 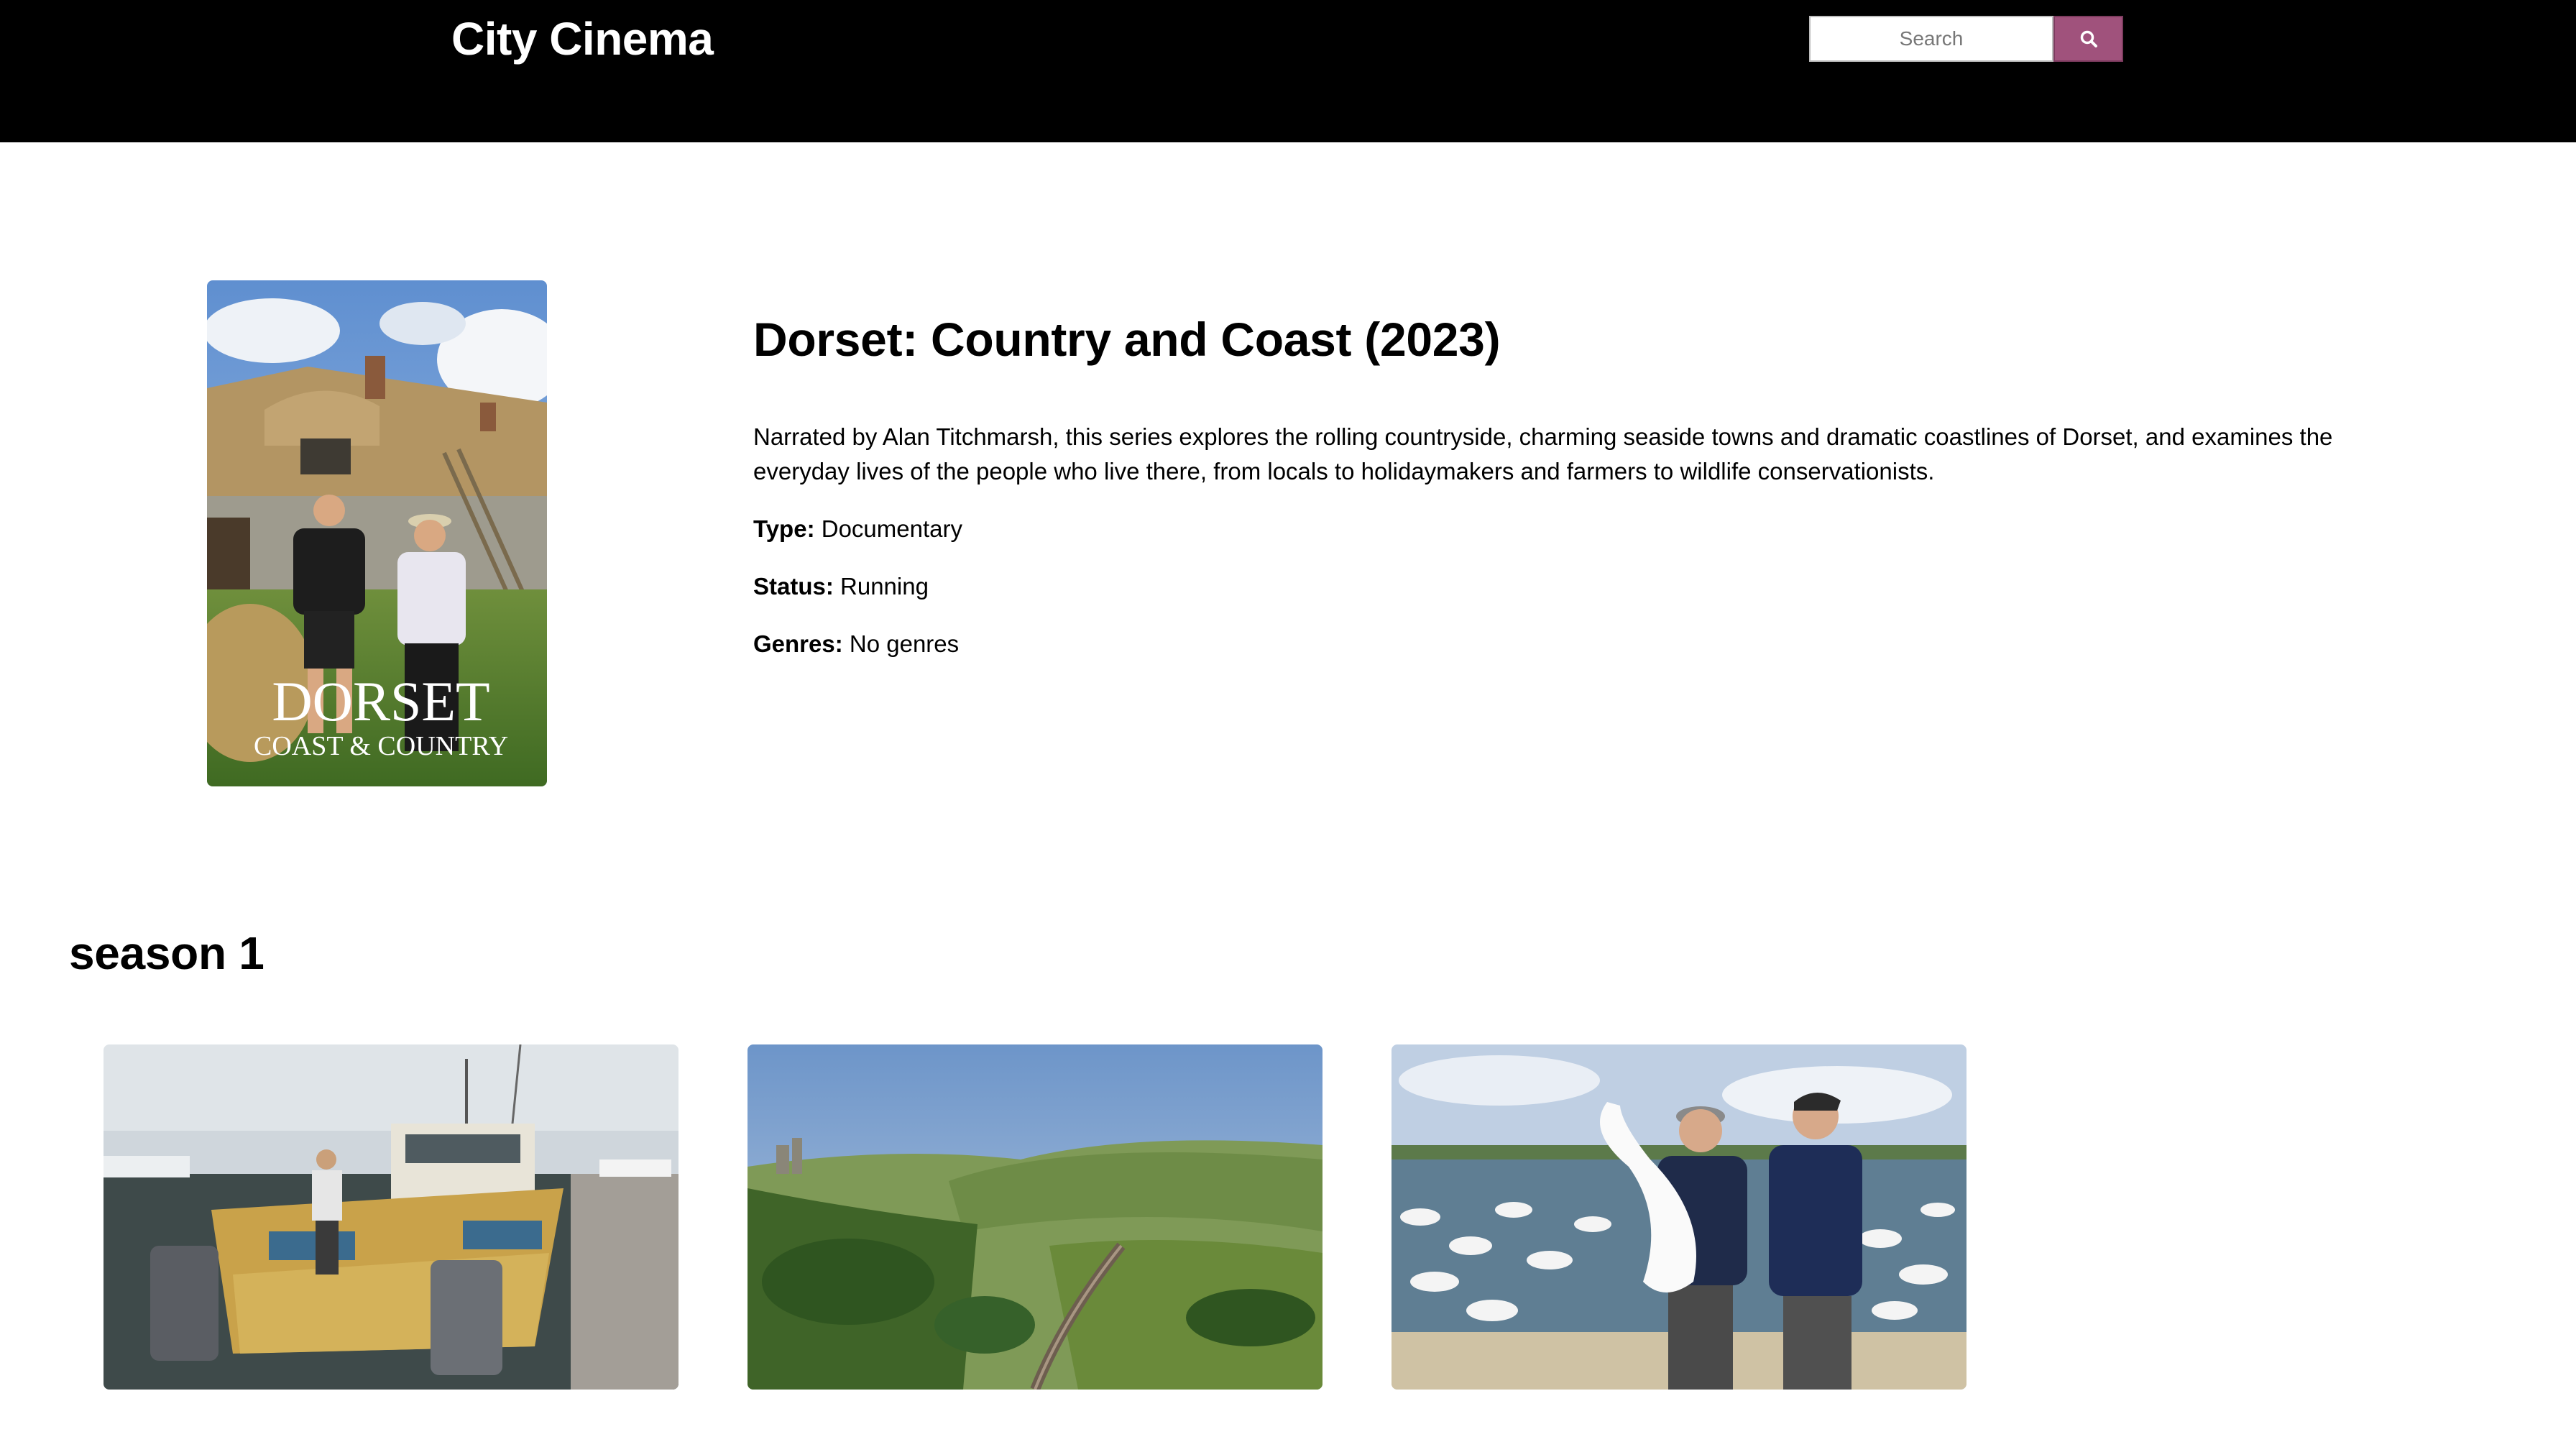 I want to click on type-value: Documentary, so click(x=891, y=528).